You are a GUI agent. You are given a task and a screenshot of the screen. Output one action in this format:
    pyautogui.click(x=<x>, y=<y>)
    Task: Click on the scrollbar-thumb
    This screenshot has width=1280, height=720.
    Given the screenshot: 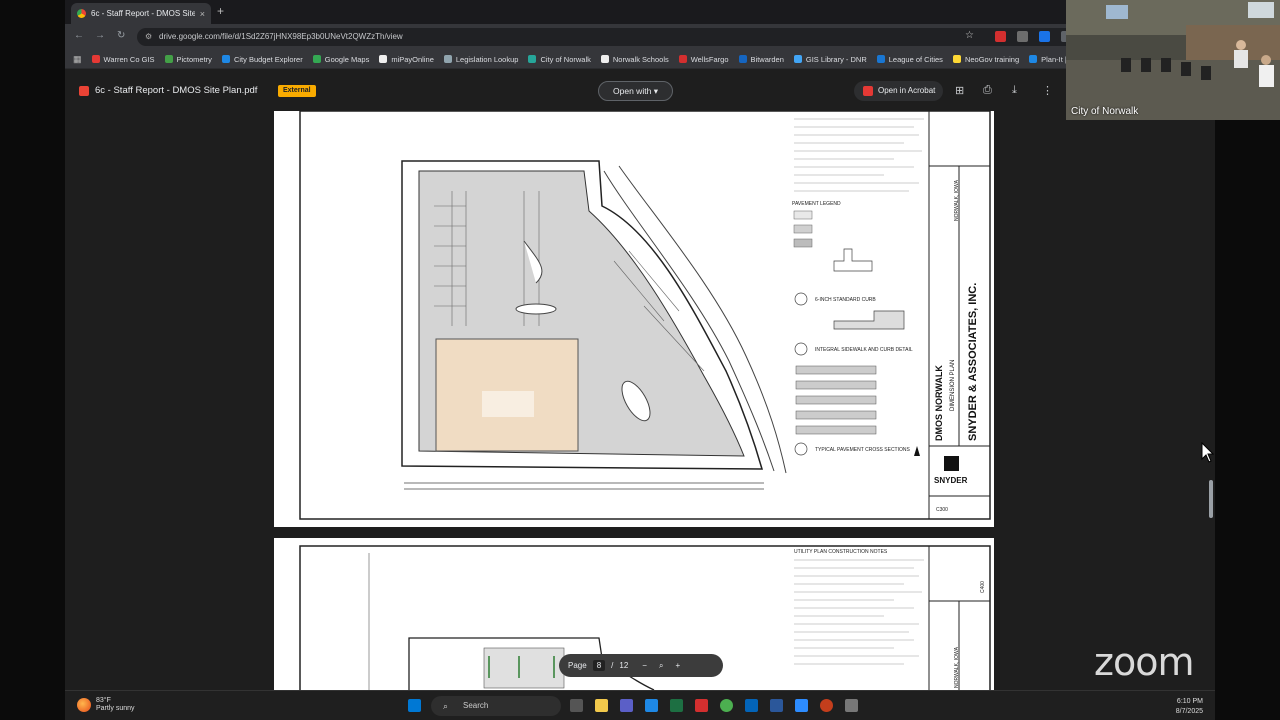 What is the action you would take?
    pyautogui.click(x=1211, y=499)
    